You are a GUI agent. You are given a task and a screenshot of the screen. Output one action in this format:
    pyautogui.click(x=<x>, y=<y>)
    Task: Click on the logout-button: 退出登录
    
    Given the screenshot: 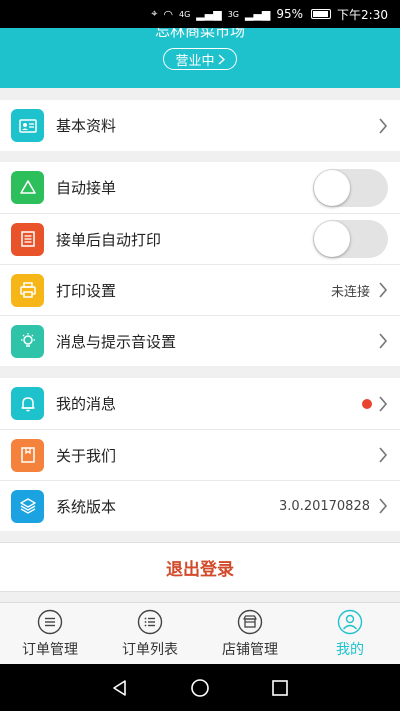 What is the action you would take?
    pyautogui.click(x=200, y=567)
    